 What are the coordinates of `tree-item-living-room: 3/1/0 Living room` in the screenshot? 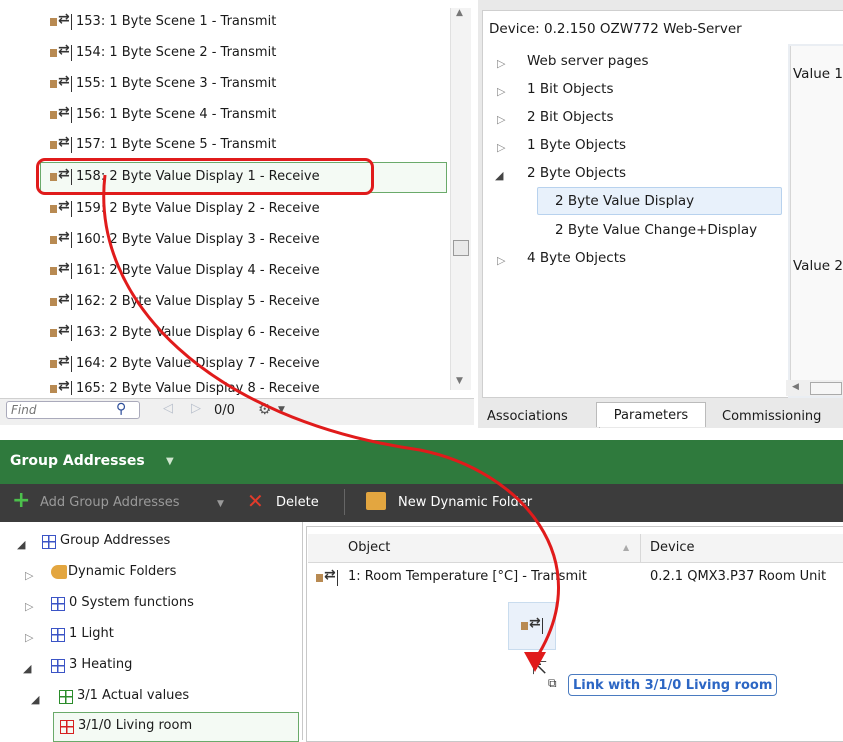 It's located at (135, 725).